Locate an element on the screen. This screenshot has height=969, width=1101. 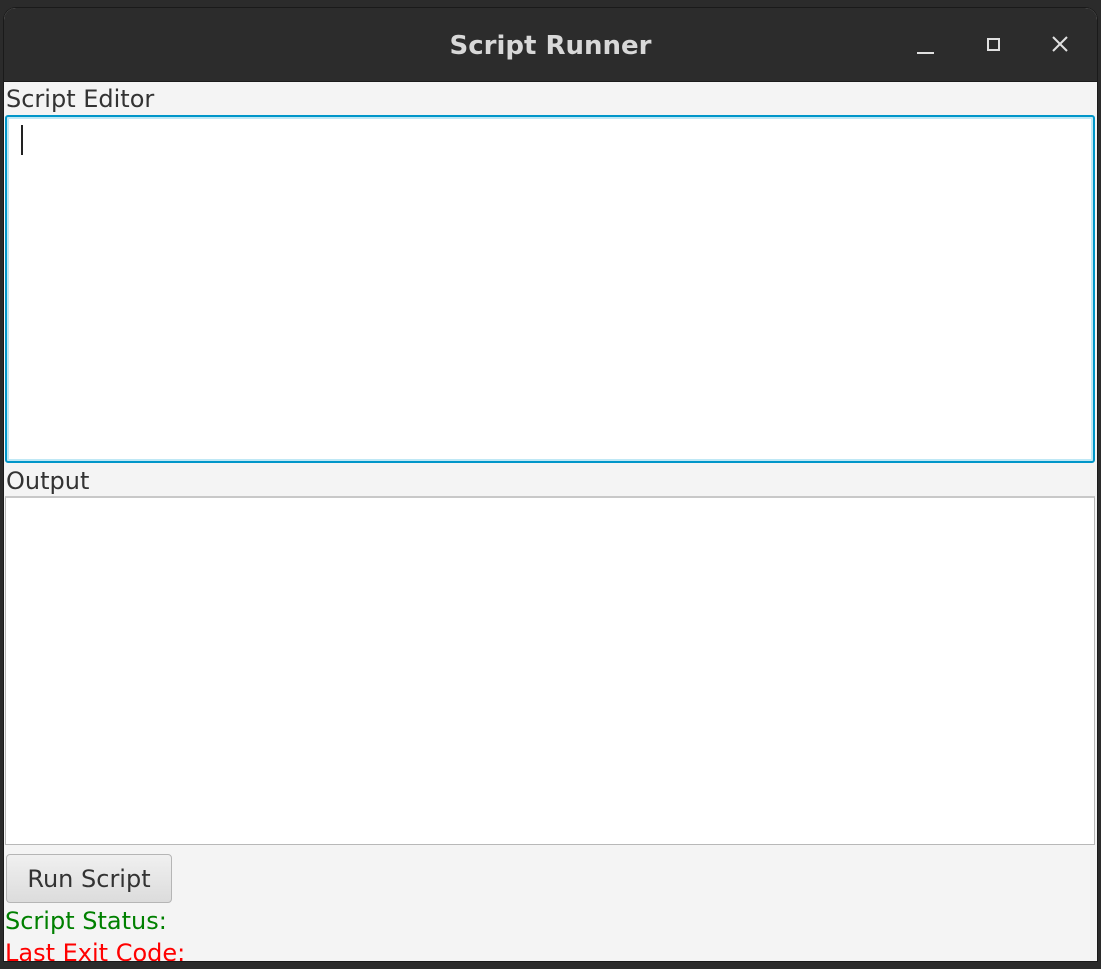
last-exit-code-label: Last Exit Code: is located at coordinates (95, 950).